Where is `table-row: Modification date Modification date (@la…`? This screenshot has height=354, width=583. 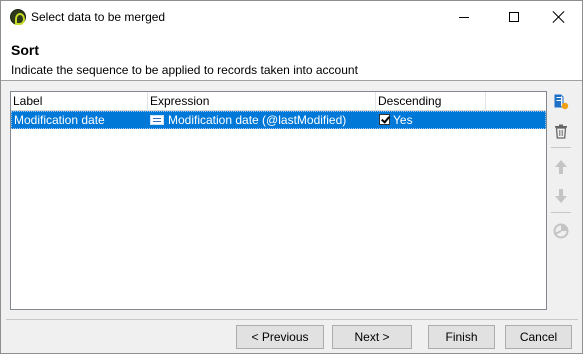 table-row: Modification date Modification date (@la… is located at coordinates (278, 120).